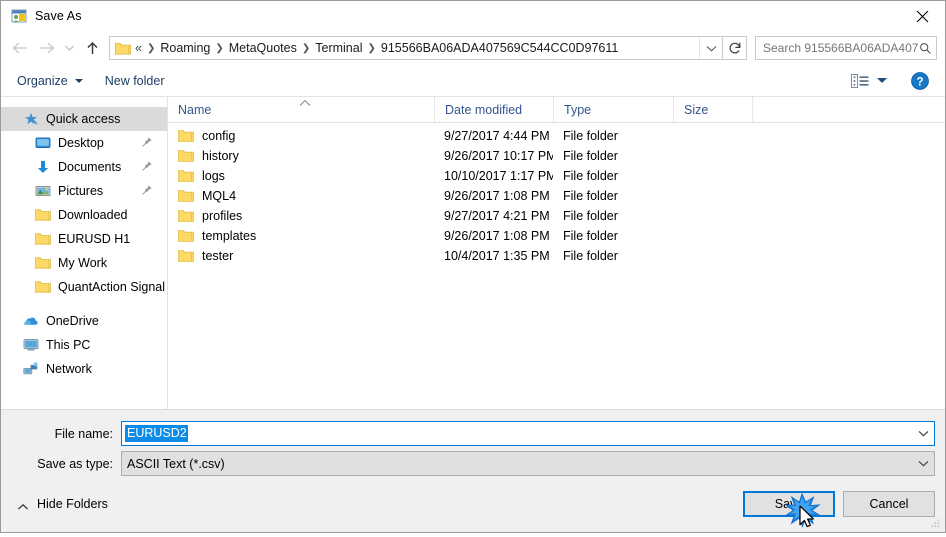  I want to click on save-as-type-row: Save as type: ASCII Text (*.csv), so click(473, 463).